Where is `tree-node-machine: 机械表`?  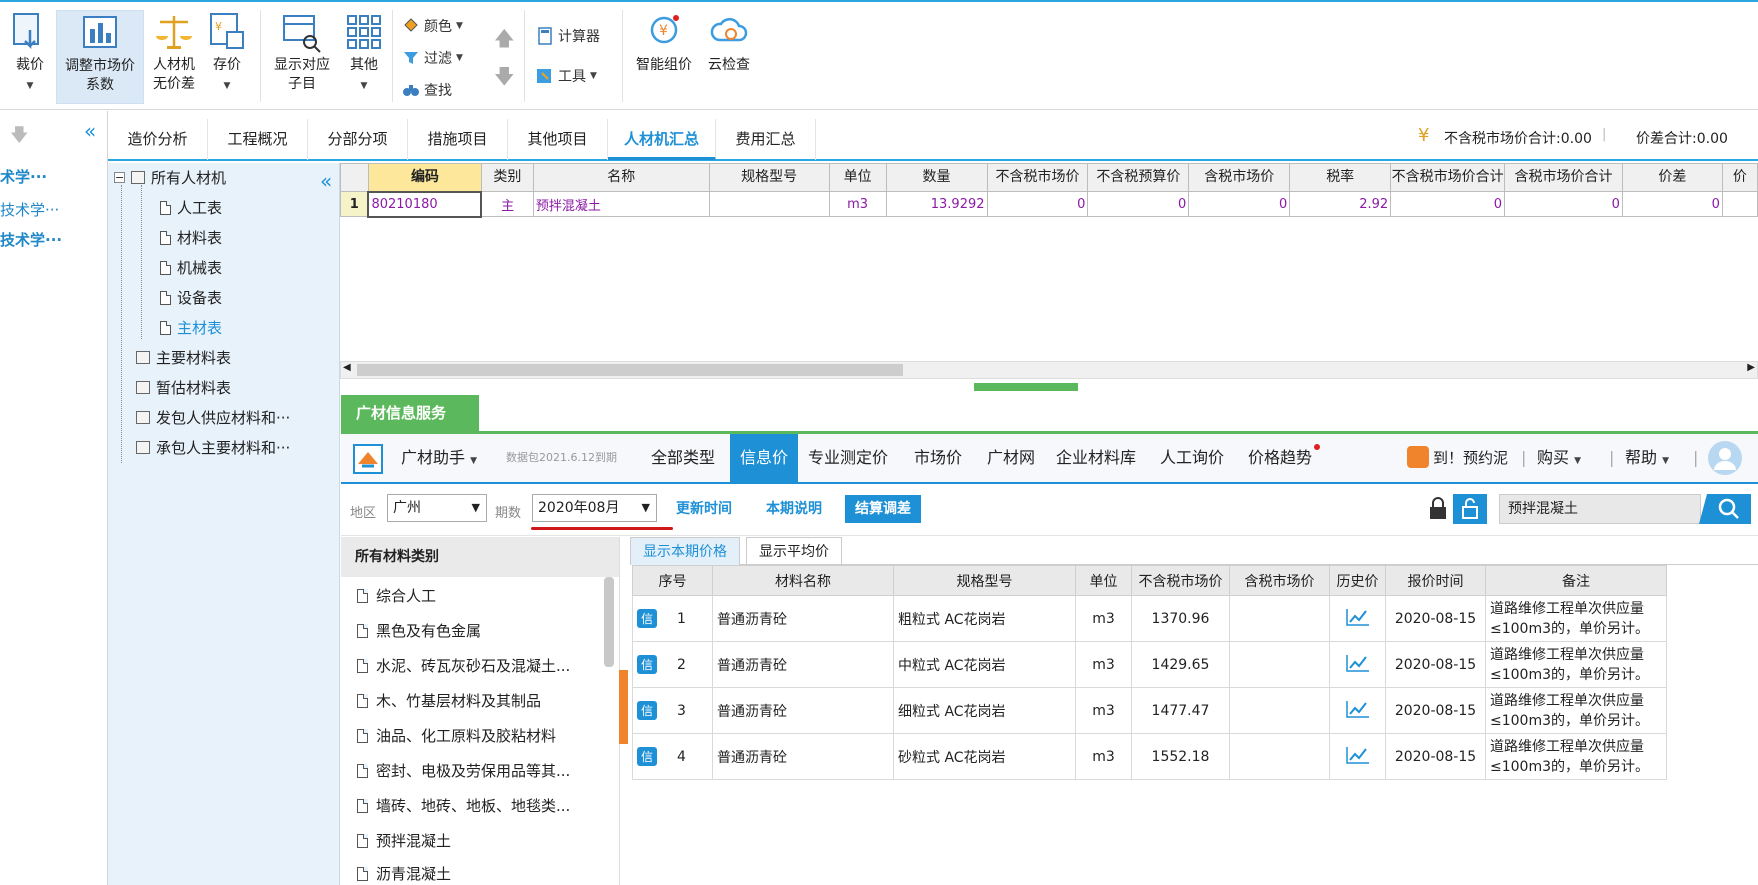
tree-node-machine: 机械表 is located at coordinates (191, 267).